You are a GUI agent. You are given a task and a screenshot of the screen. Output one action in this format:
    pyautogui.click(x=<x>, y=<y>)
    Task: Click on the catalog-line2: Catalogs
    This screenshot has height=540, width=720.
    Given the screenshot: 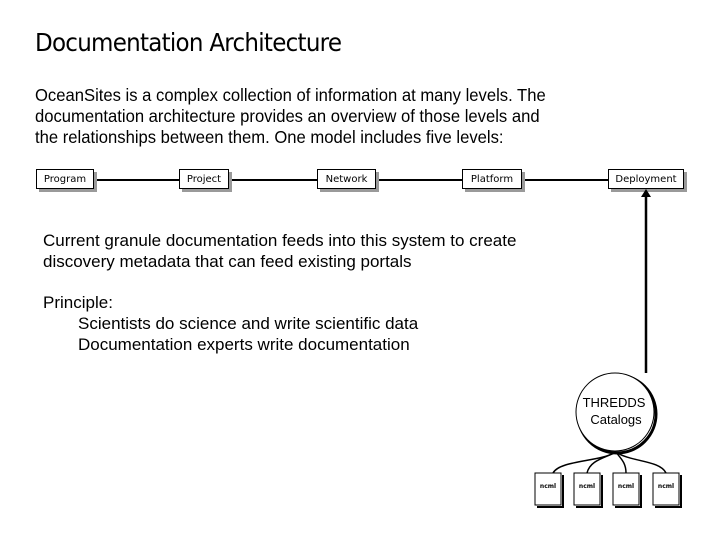 What is the action you would take?
    pyautogui.click(x=616, y=419)
    